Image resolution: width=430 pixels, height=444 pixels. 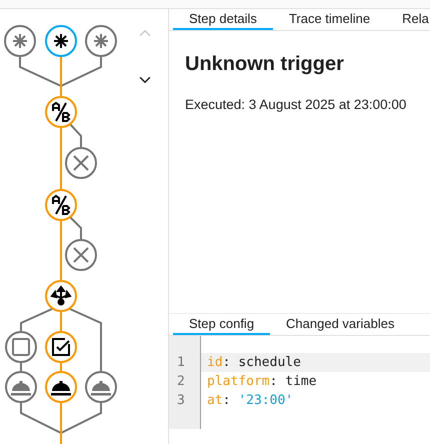 I want to click on tab: Trace timeline, so click(x=329, y=19).